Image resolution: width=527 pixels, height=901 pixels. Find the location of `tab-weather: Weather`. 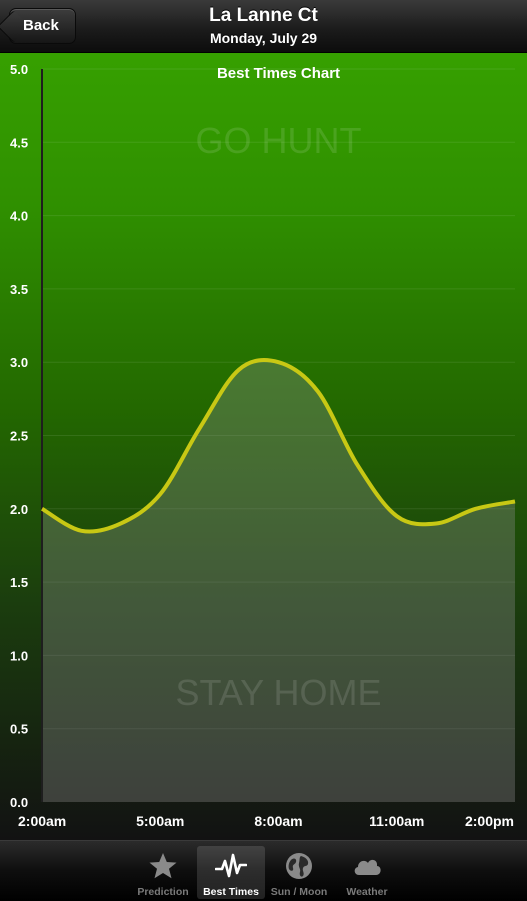

tab-weather: Weather is located at coordinates (367, 872).